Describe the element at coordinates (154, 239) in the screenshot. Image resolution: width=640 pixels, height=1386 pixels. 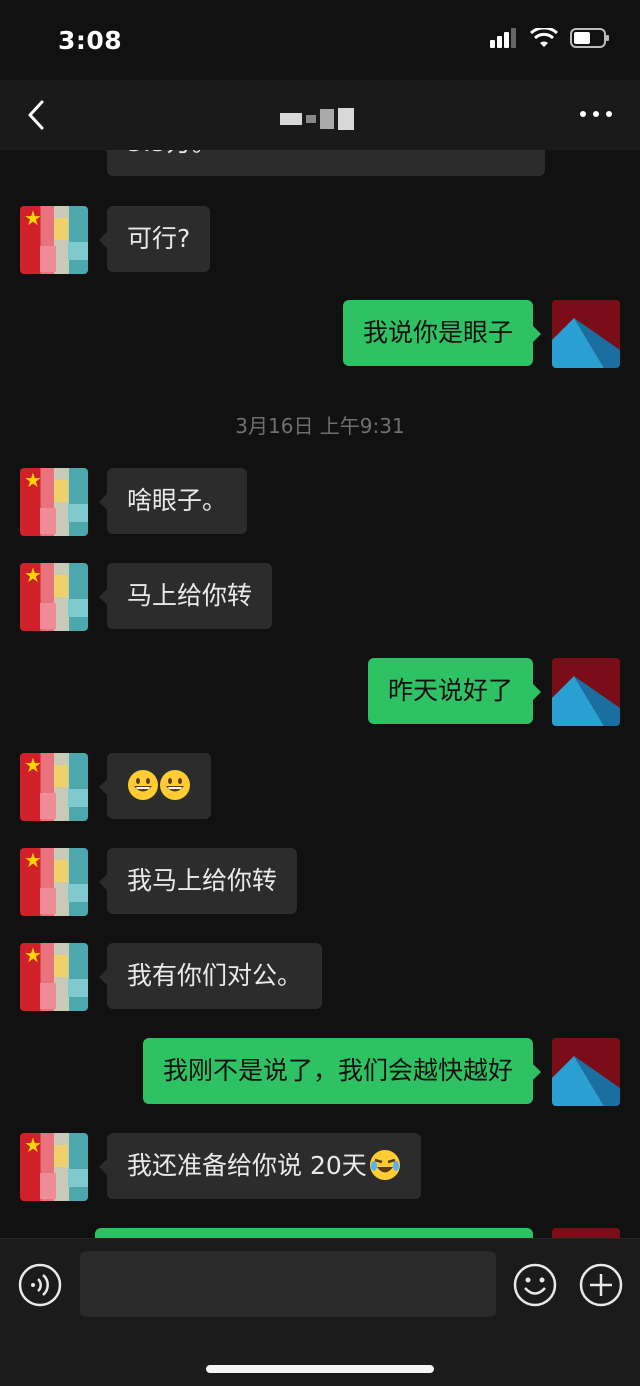
I see `message-bubble: 可行?` at that location.